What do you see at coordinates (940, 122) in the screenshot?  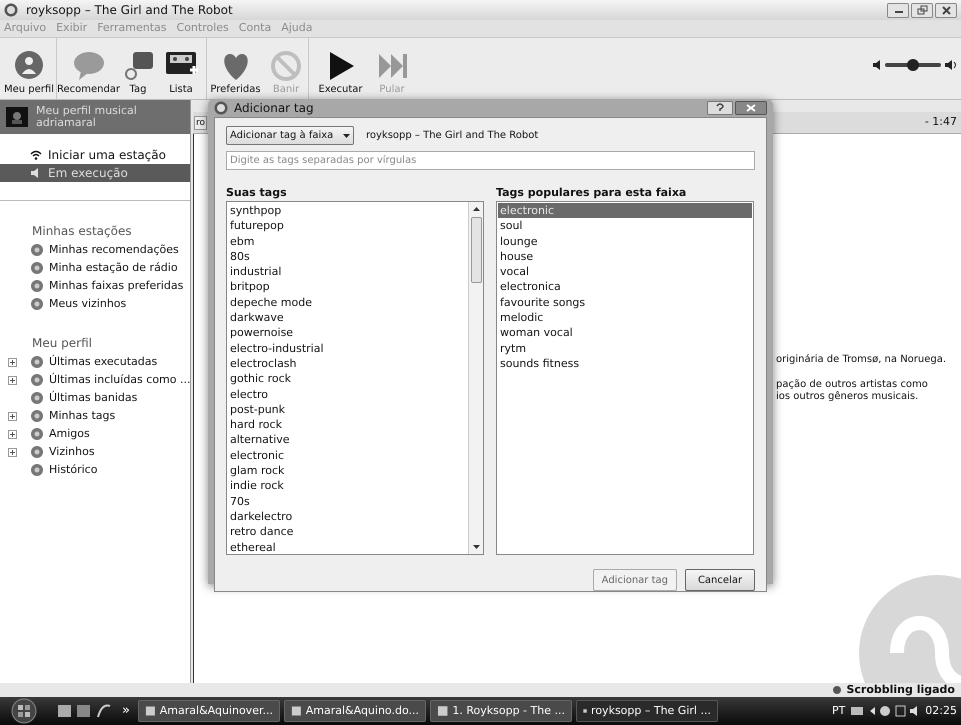 I see `time-remaining: - 1:47` at bounding box center [940, 122].